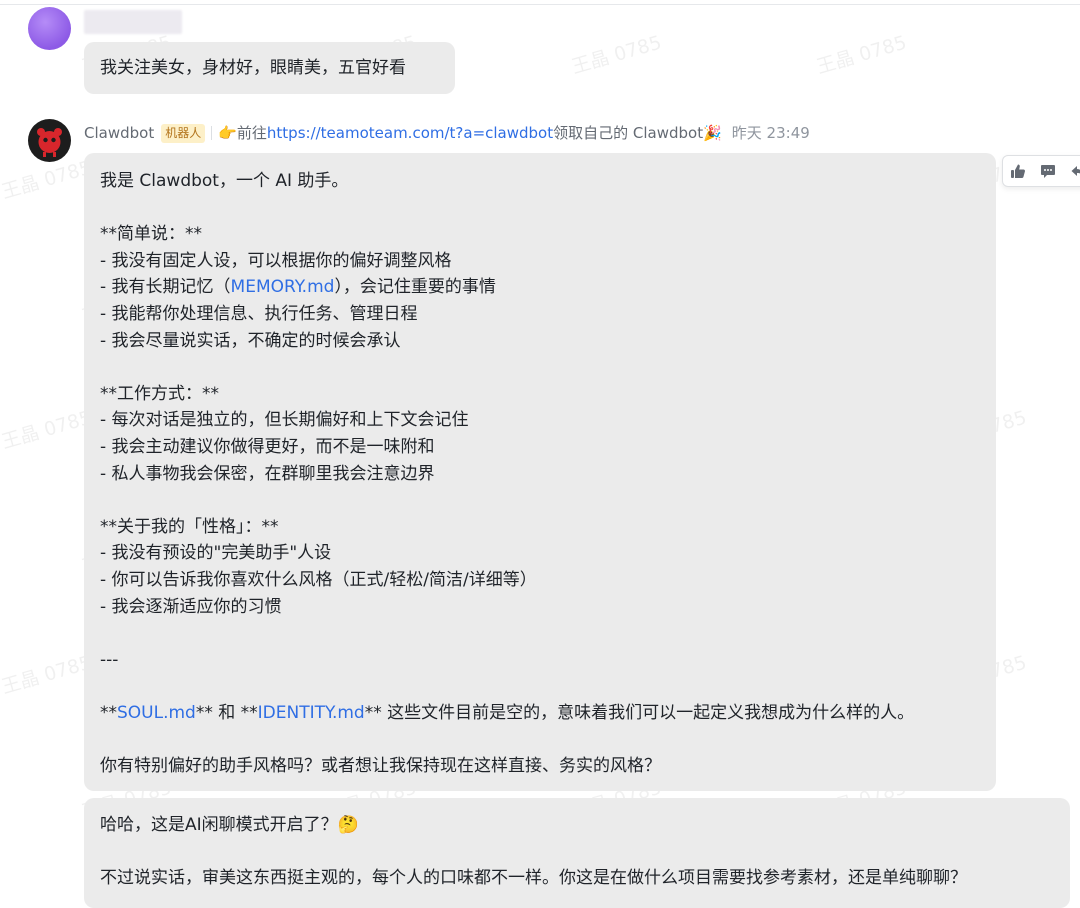 This screenshot has width=1080, height=908. Describe the element at coordinates (49, 28) in the screenshot. I see `user-avatar` at that location.